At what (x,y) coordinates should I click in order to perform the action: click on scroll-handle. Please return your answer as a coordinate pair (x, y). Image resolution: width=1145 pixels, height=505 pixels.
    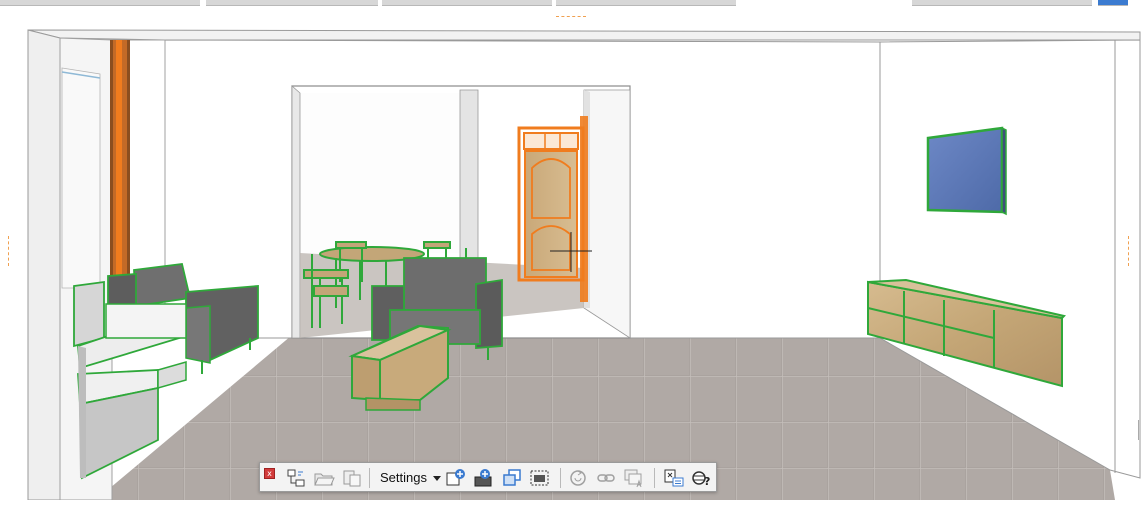
    Looking at the image, I should click on (1141, 430).